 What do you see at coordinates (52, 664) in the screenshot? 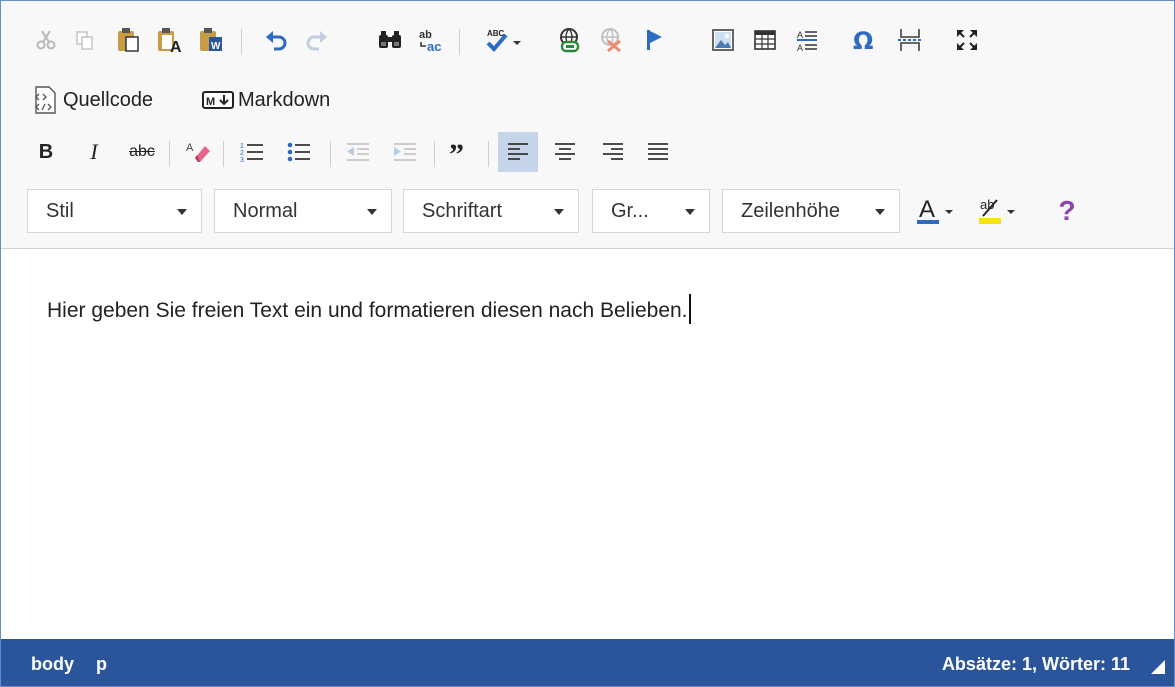
I see `path-item-body: body` at bounding box center [52, 664].